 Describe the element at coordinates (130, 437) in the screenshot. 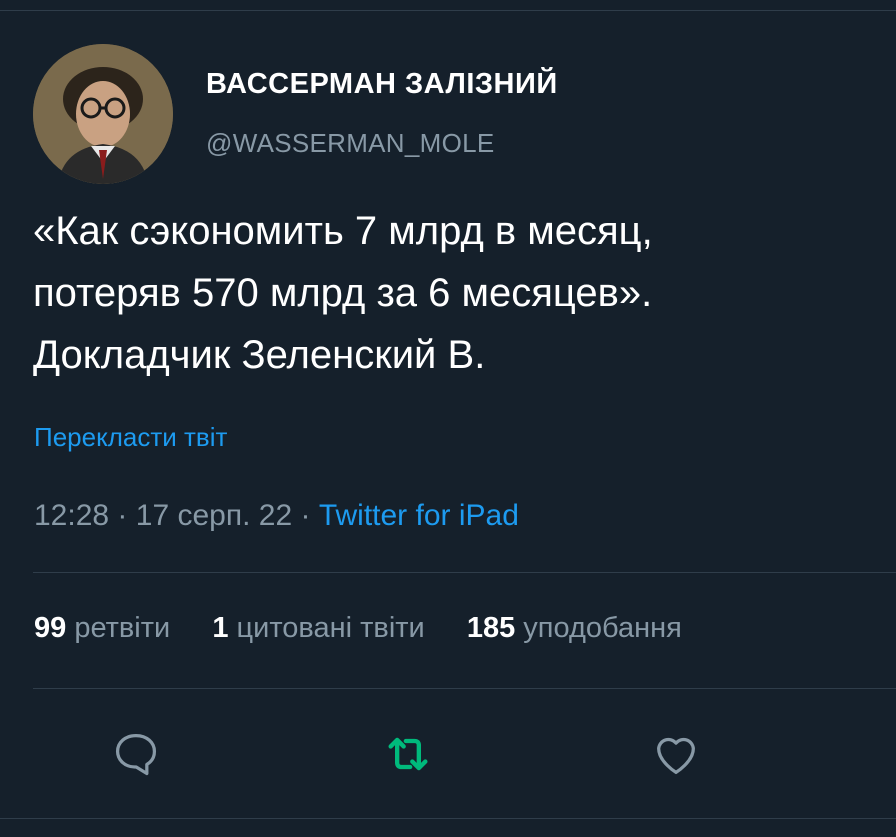

I see `translate-tweet-link: Перекласти твіт` at that location.